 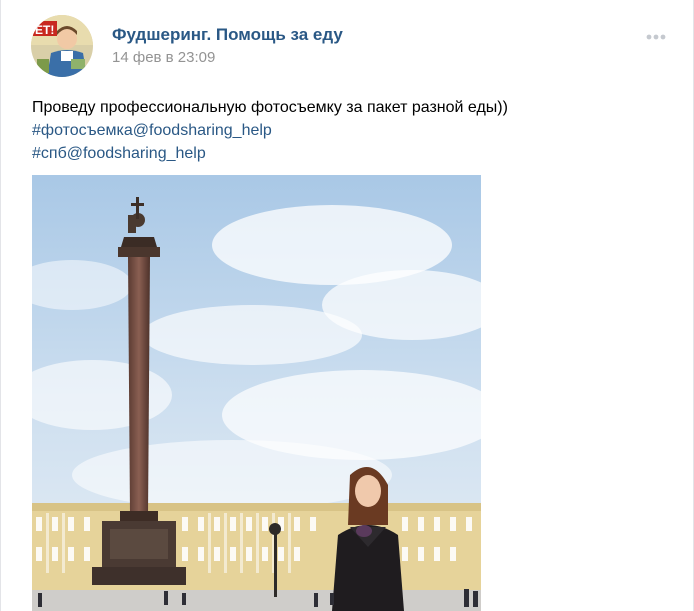 I want to click on hashtag-link: #фотосъемка@foodsharing_help, so click(x=352, y=130).